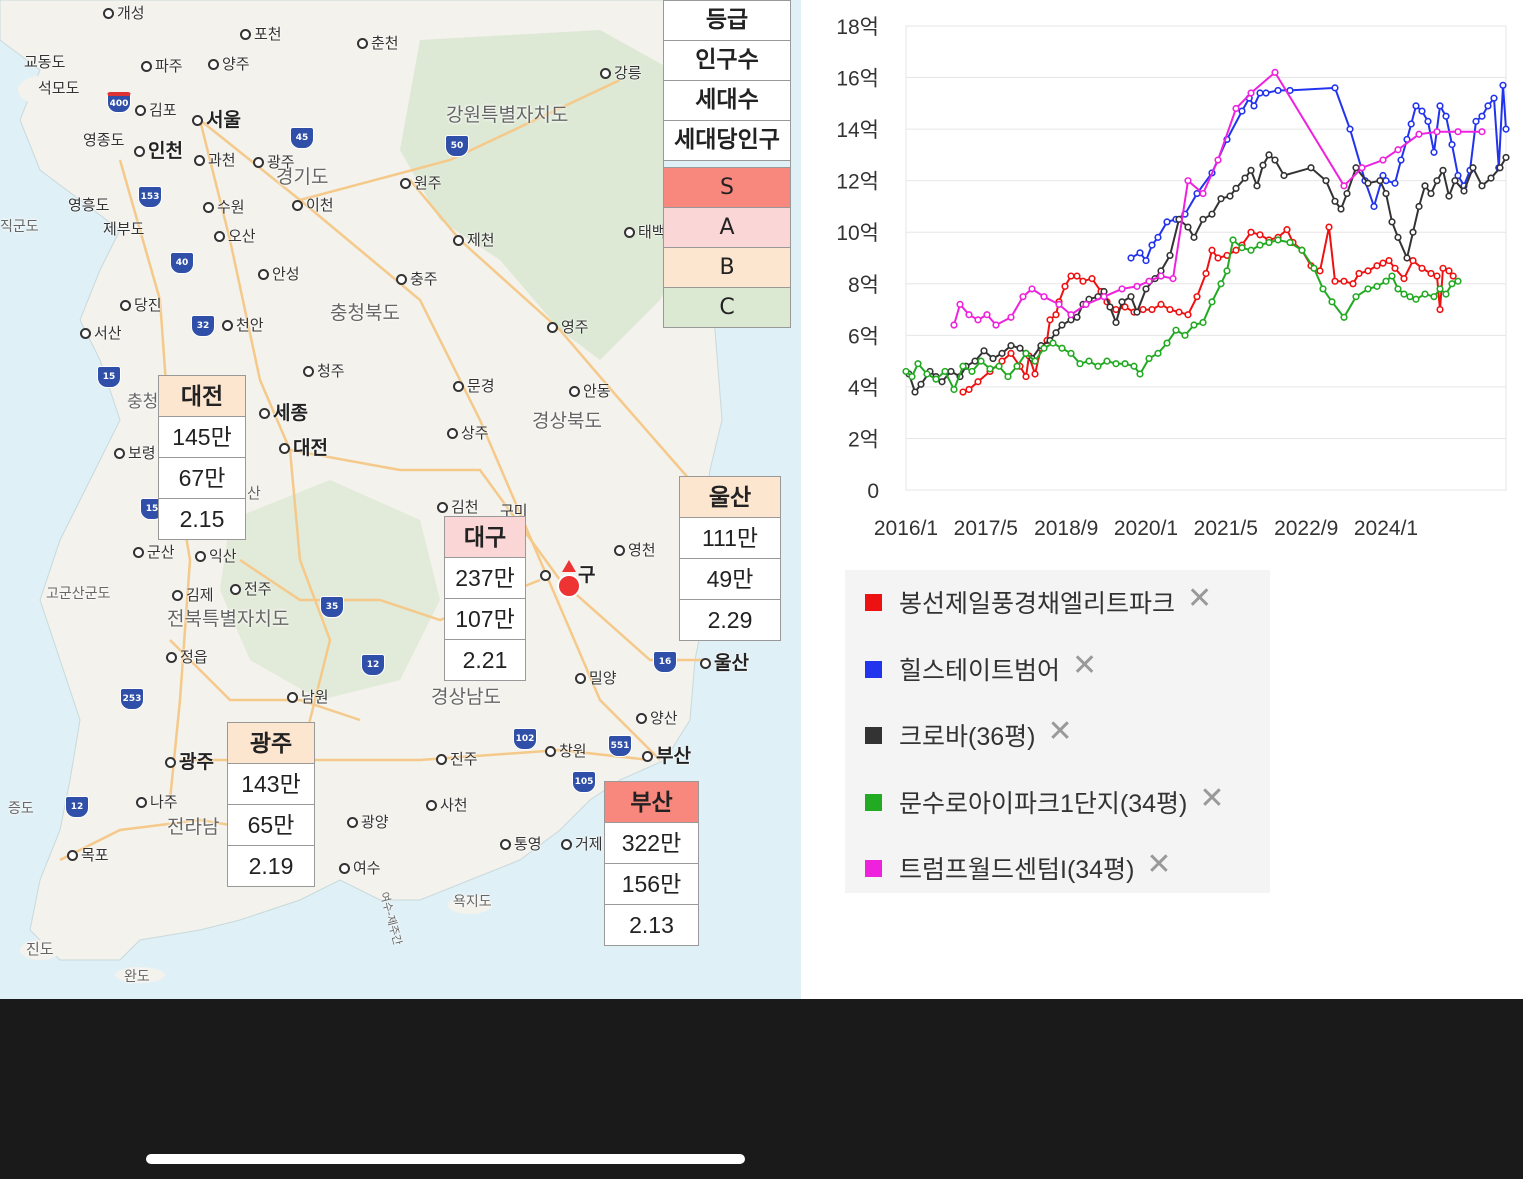 The height and width of the screenshot is (1179, 1523). What do you see at coordinates (274, 162) in the screenshot?
I see `city-label: 광주` at bounding box center [274, 162].